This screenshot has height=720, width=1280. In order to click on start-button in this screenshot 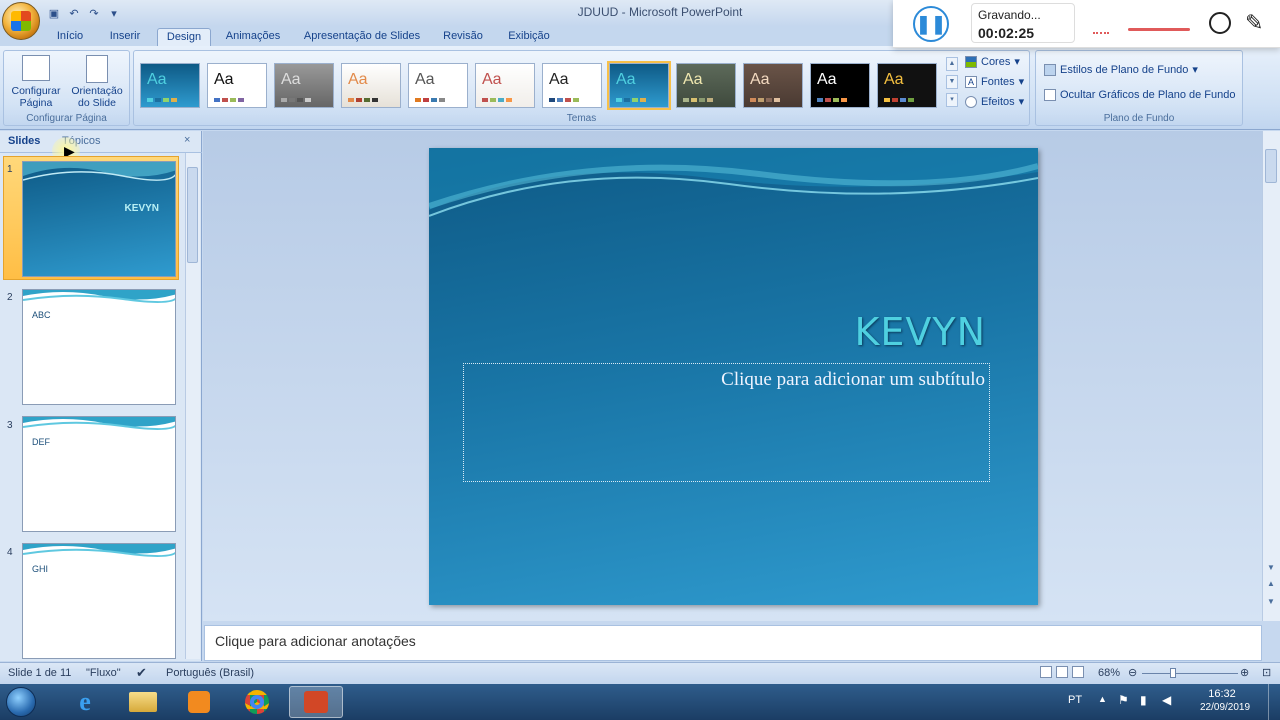, I will do `click(21, 702)`.